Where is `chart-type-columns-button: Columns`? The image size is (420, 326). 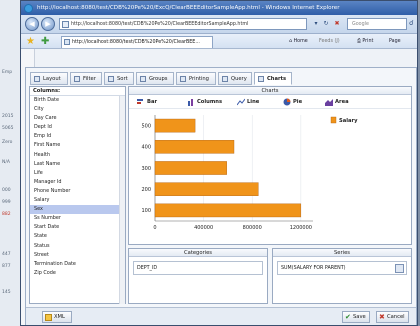
chart-type-columns-button: Columns is located at coordinates (204, 102).